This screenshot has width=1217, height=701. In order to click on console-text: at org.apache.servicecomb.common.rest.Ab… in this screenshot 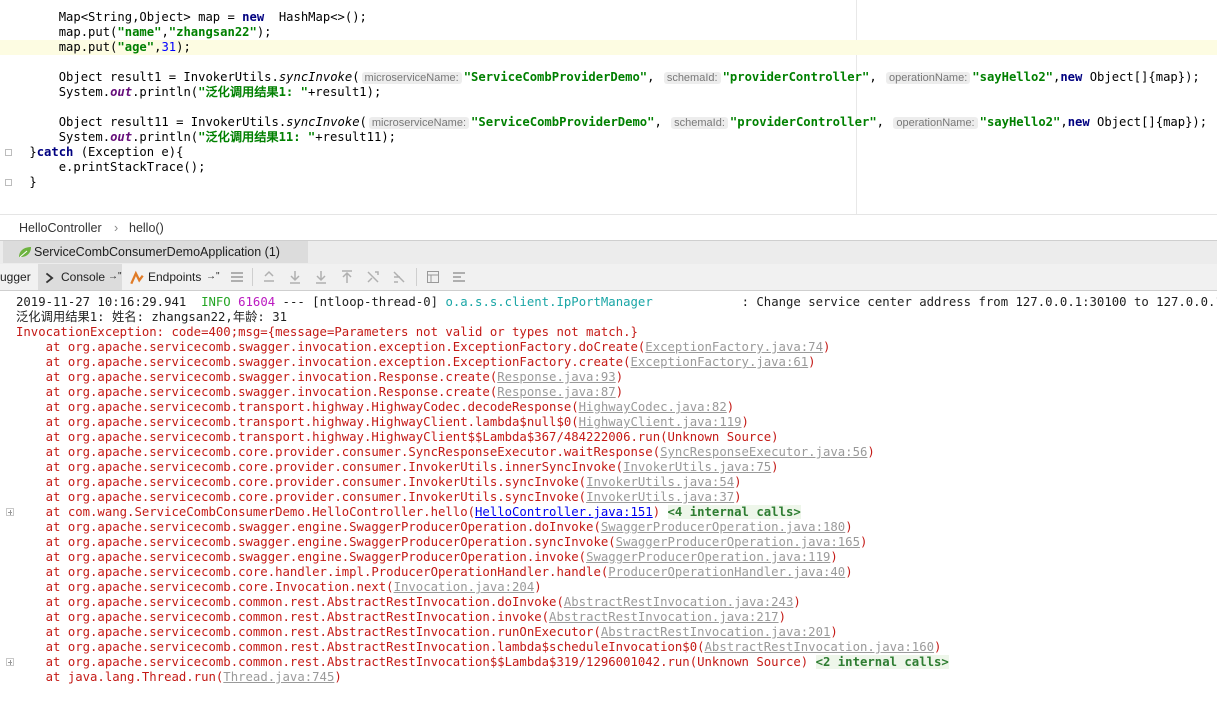, I will do `click(416, 662)`.